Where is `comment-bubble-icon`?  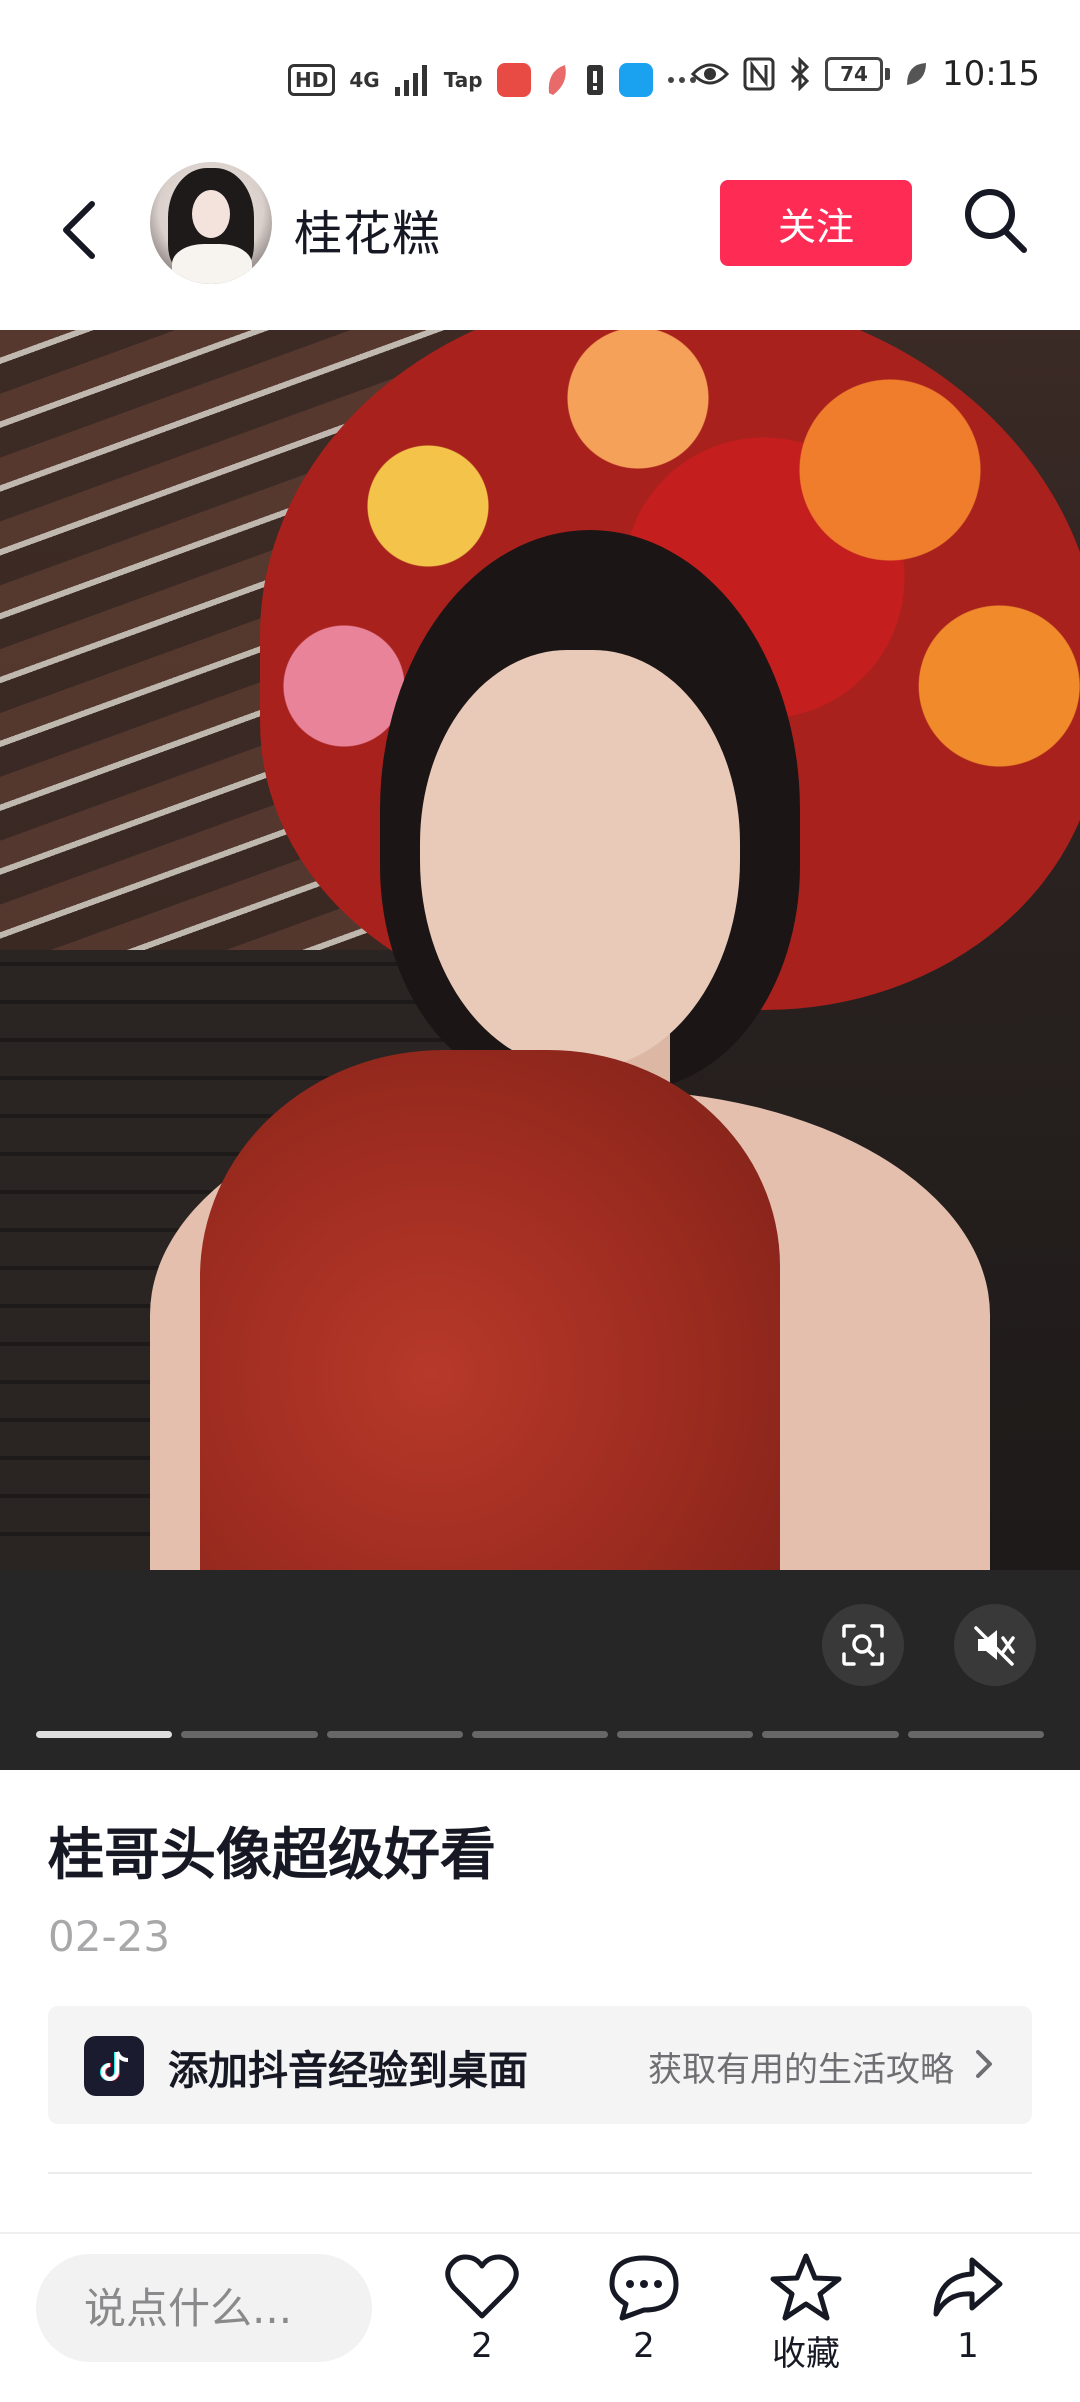 comment-bubble-icon is located at coordinates (644, 2288).